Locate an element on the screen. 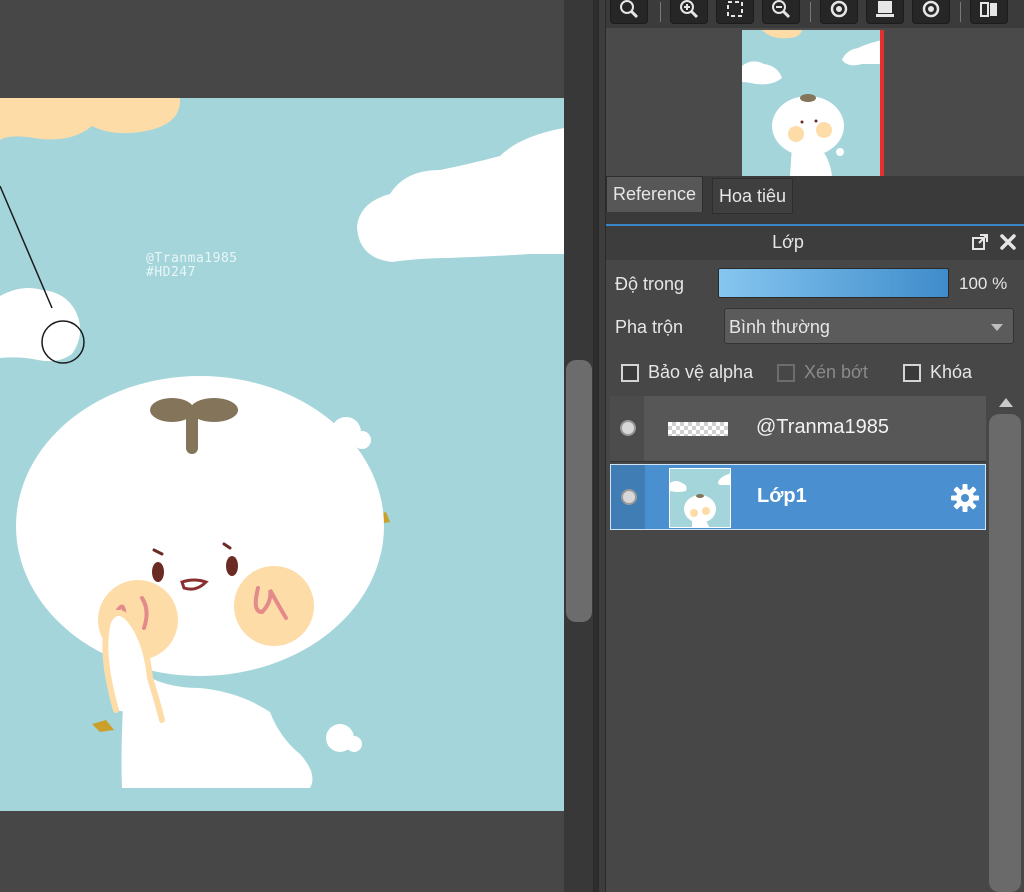  fit-screen-icon is located at coordinates (735, 12).